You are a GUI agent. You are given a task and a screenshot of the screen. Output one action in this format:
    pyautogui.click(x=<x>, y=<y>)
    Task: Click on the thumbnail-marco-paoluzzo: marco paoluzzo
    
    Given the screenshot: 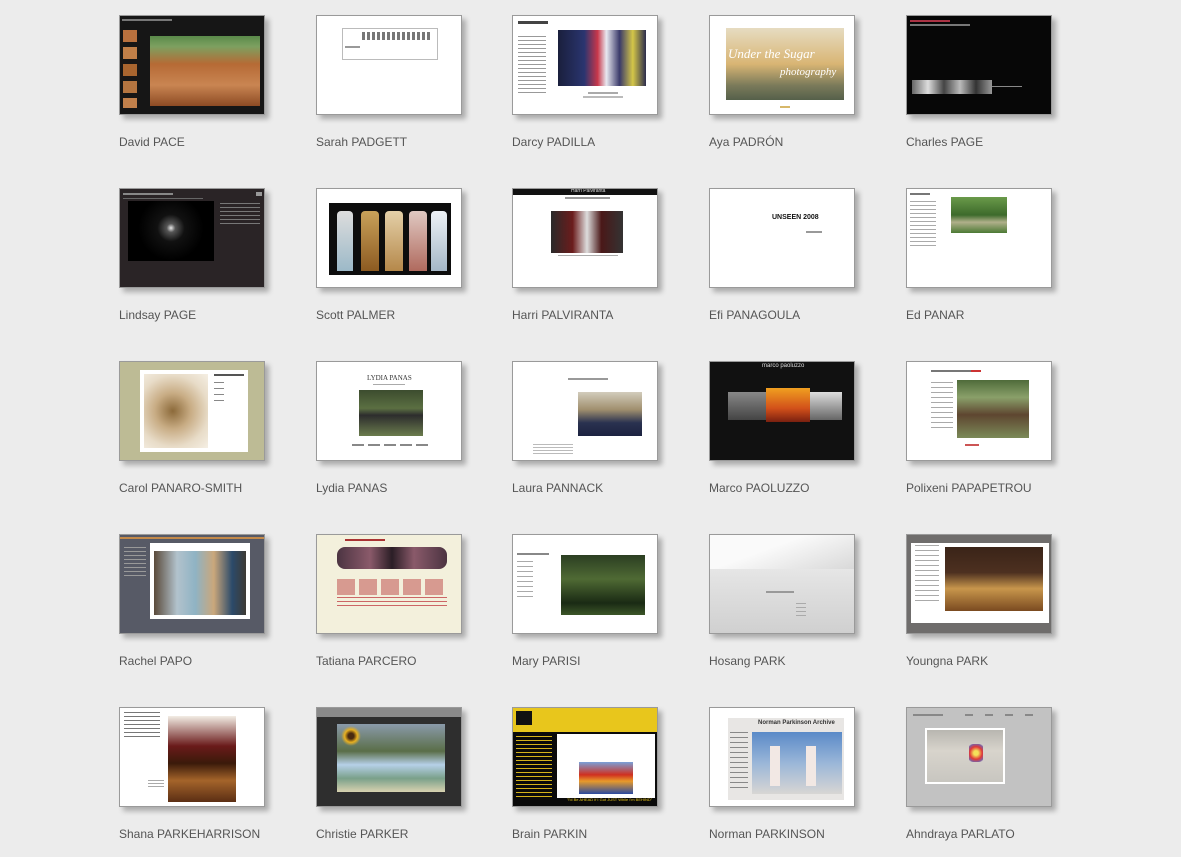 What is the action you would take?
    pyautogui.click(x=782, y=411)
    